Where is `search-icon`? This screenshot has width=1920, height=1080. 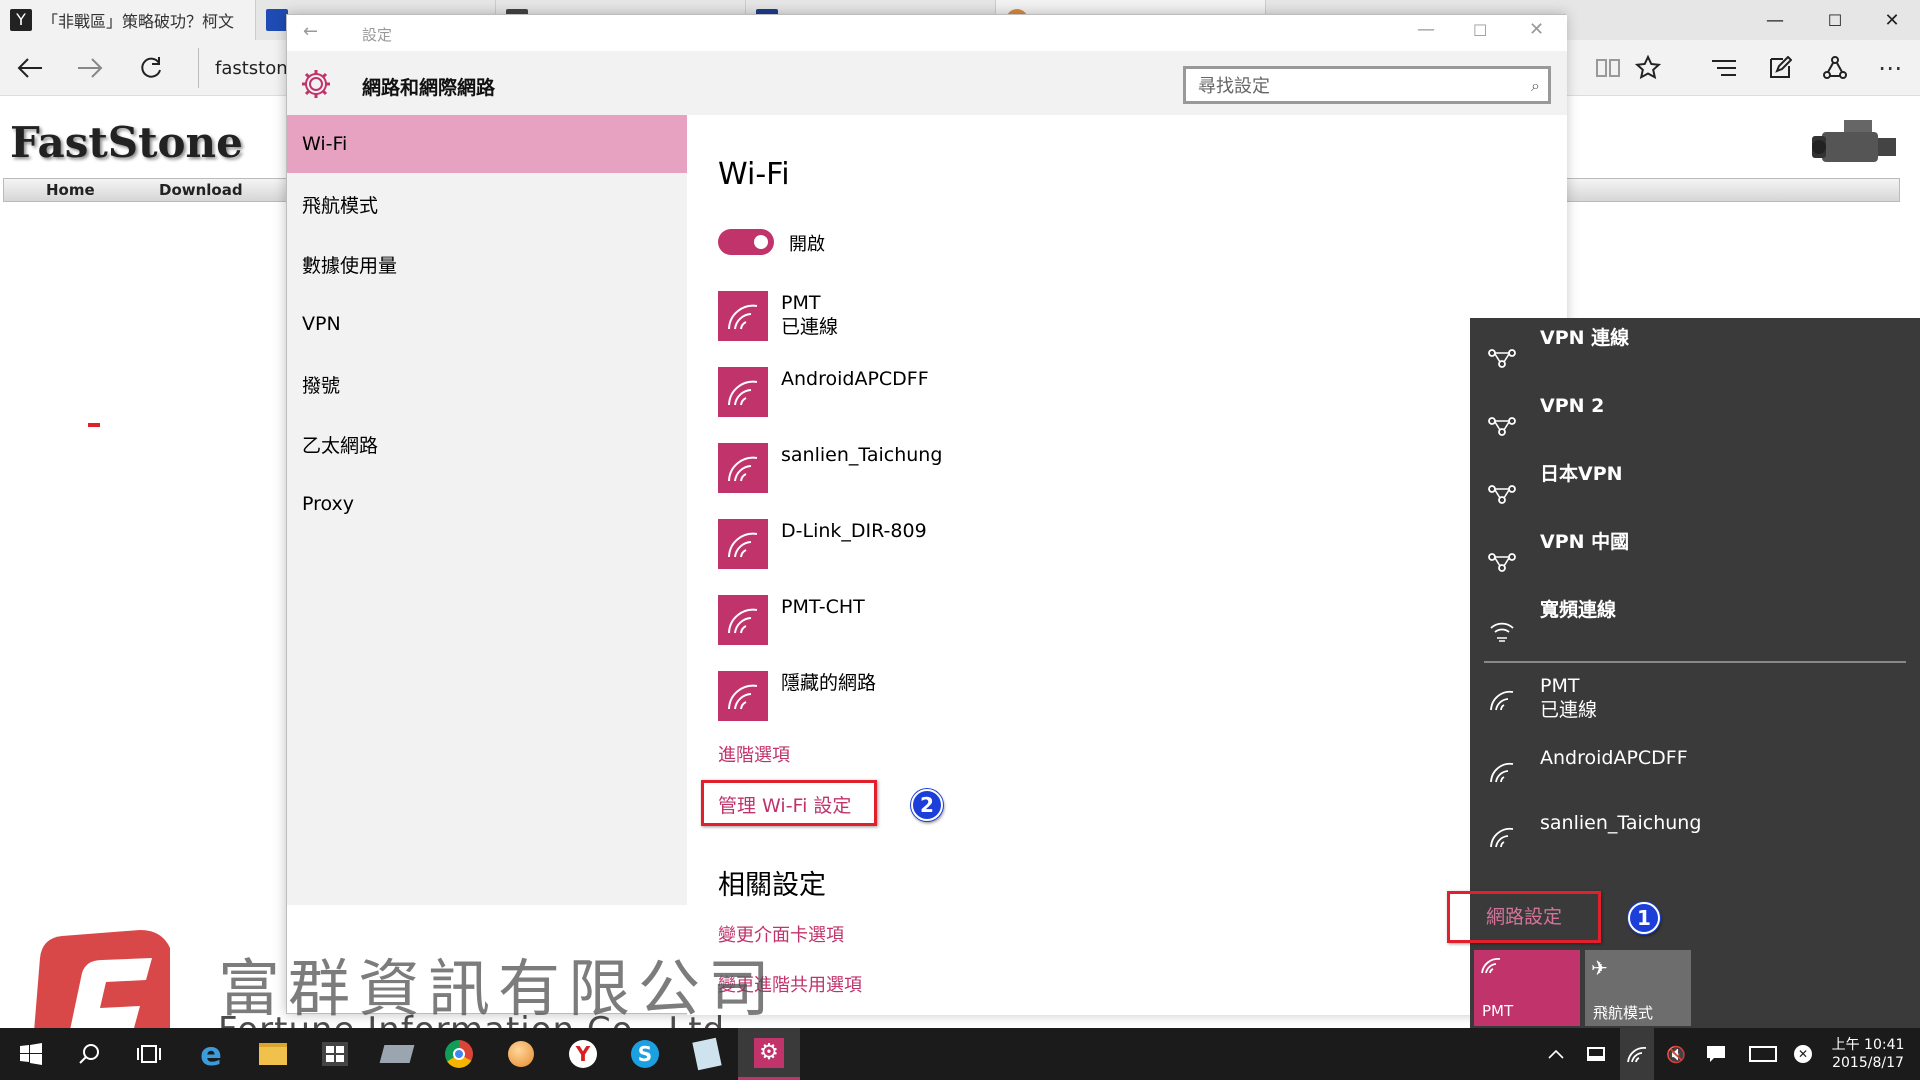
search-icon is located at coordinates (89, 1054).